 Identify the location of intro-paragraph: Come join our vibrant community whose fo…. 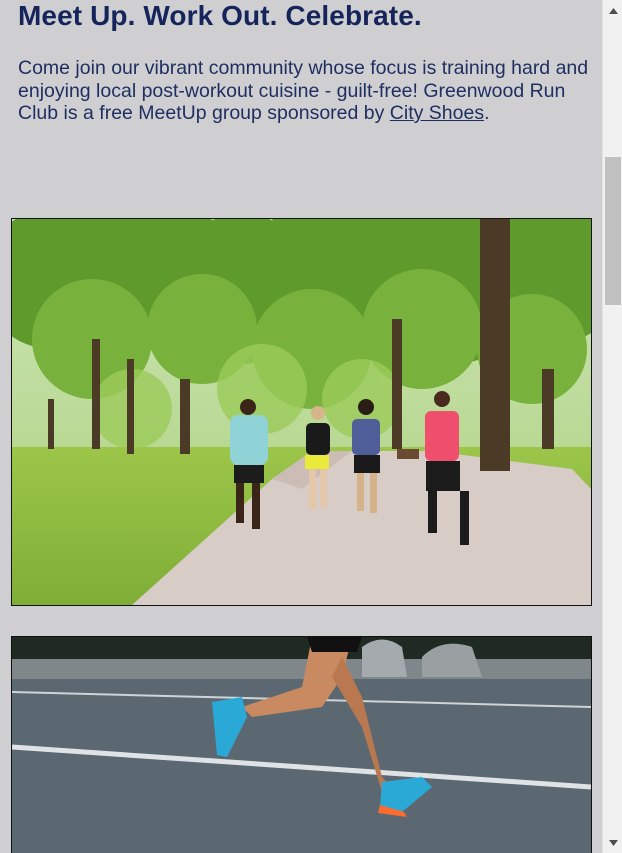
(305, 91).